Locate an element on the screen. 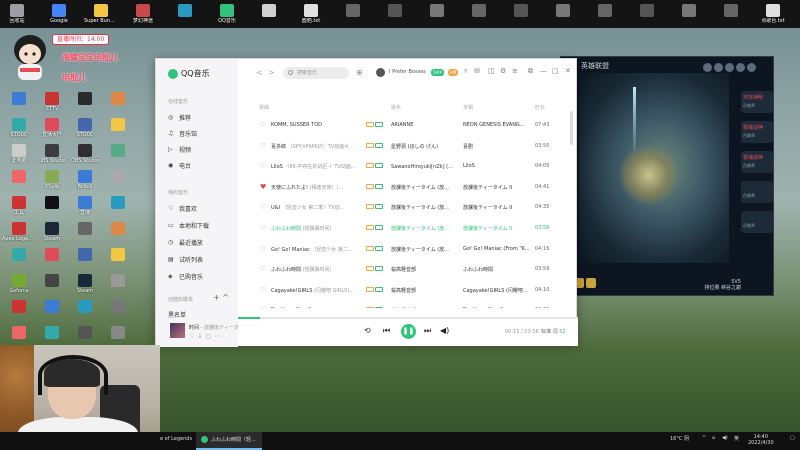 The width and height of the screenshot is (800, 450). sidebar-item-mine-1: ▭ 本地和下载 is located at coordinates (188, 225).